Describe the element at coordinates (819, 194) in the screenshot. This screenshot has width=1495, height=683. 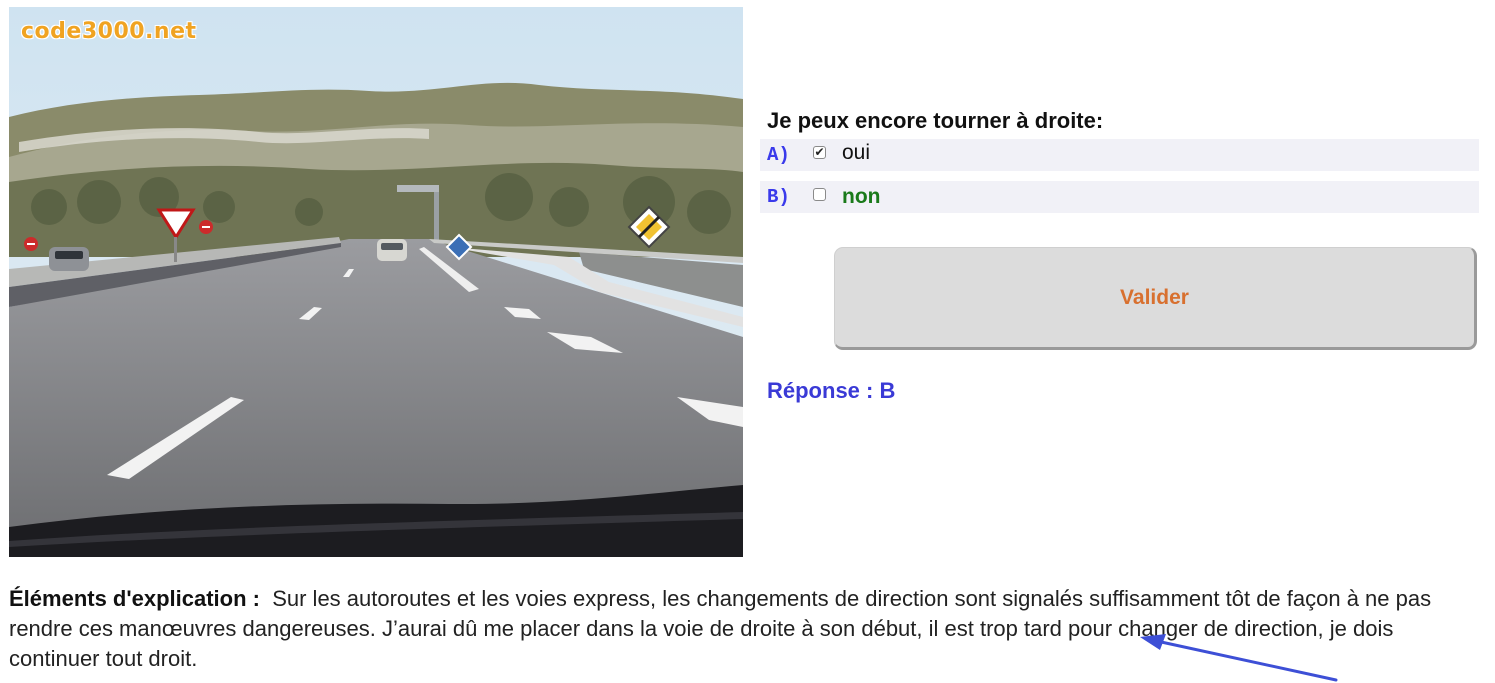
I see `option-b-checkbox` at that location.